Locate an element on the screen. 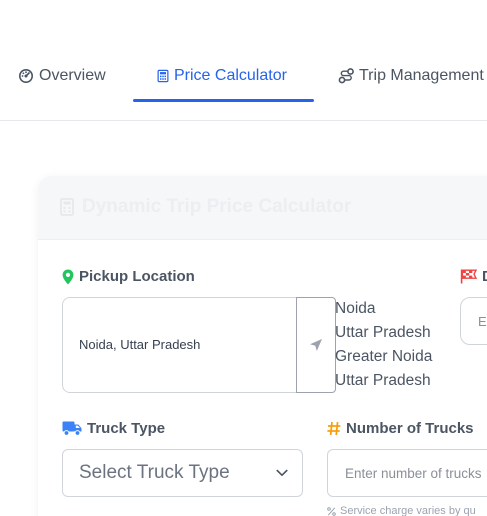  truck-type-selected-value: Select Truck Type is located at coordinates (154, 472).